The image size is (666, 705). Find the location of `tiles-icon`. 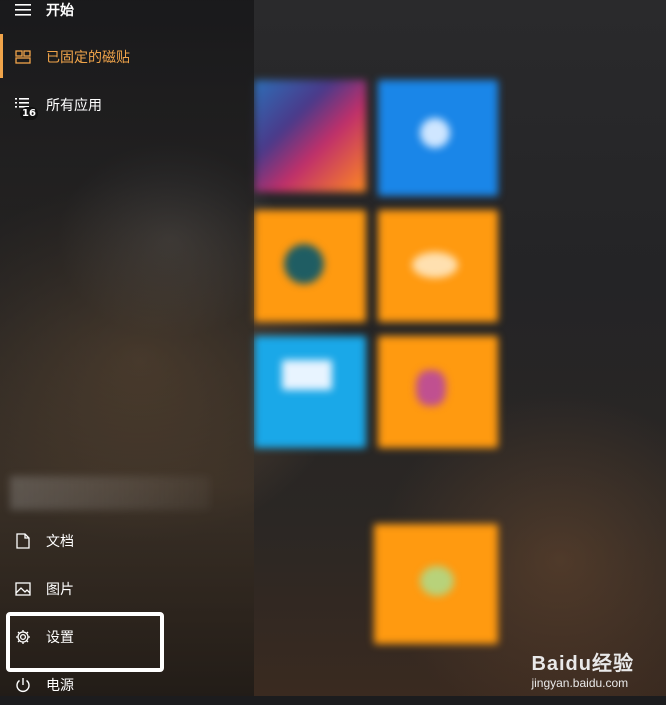

tiles-icon is located at coordinates (23, 57).